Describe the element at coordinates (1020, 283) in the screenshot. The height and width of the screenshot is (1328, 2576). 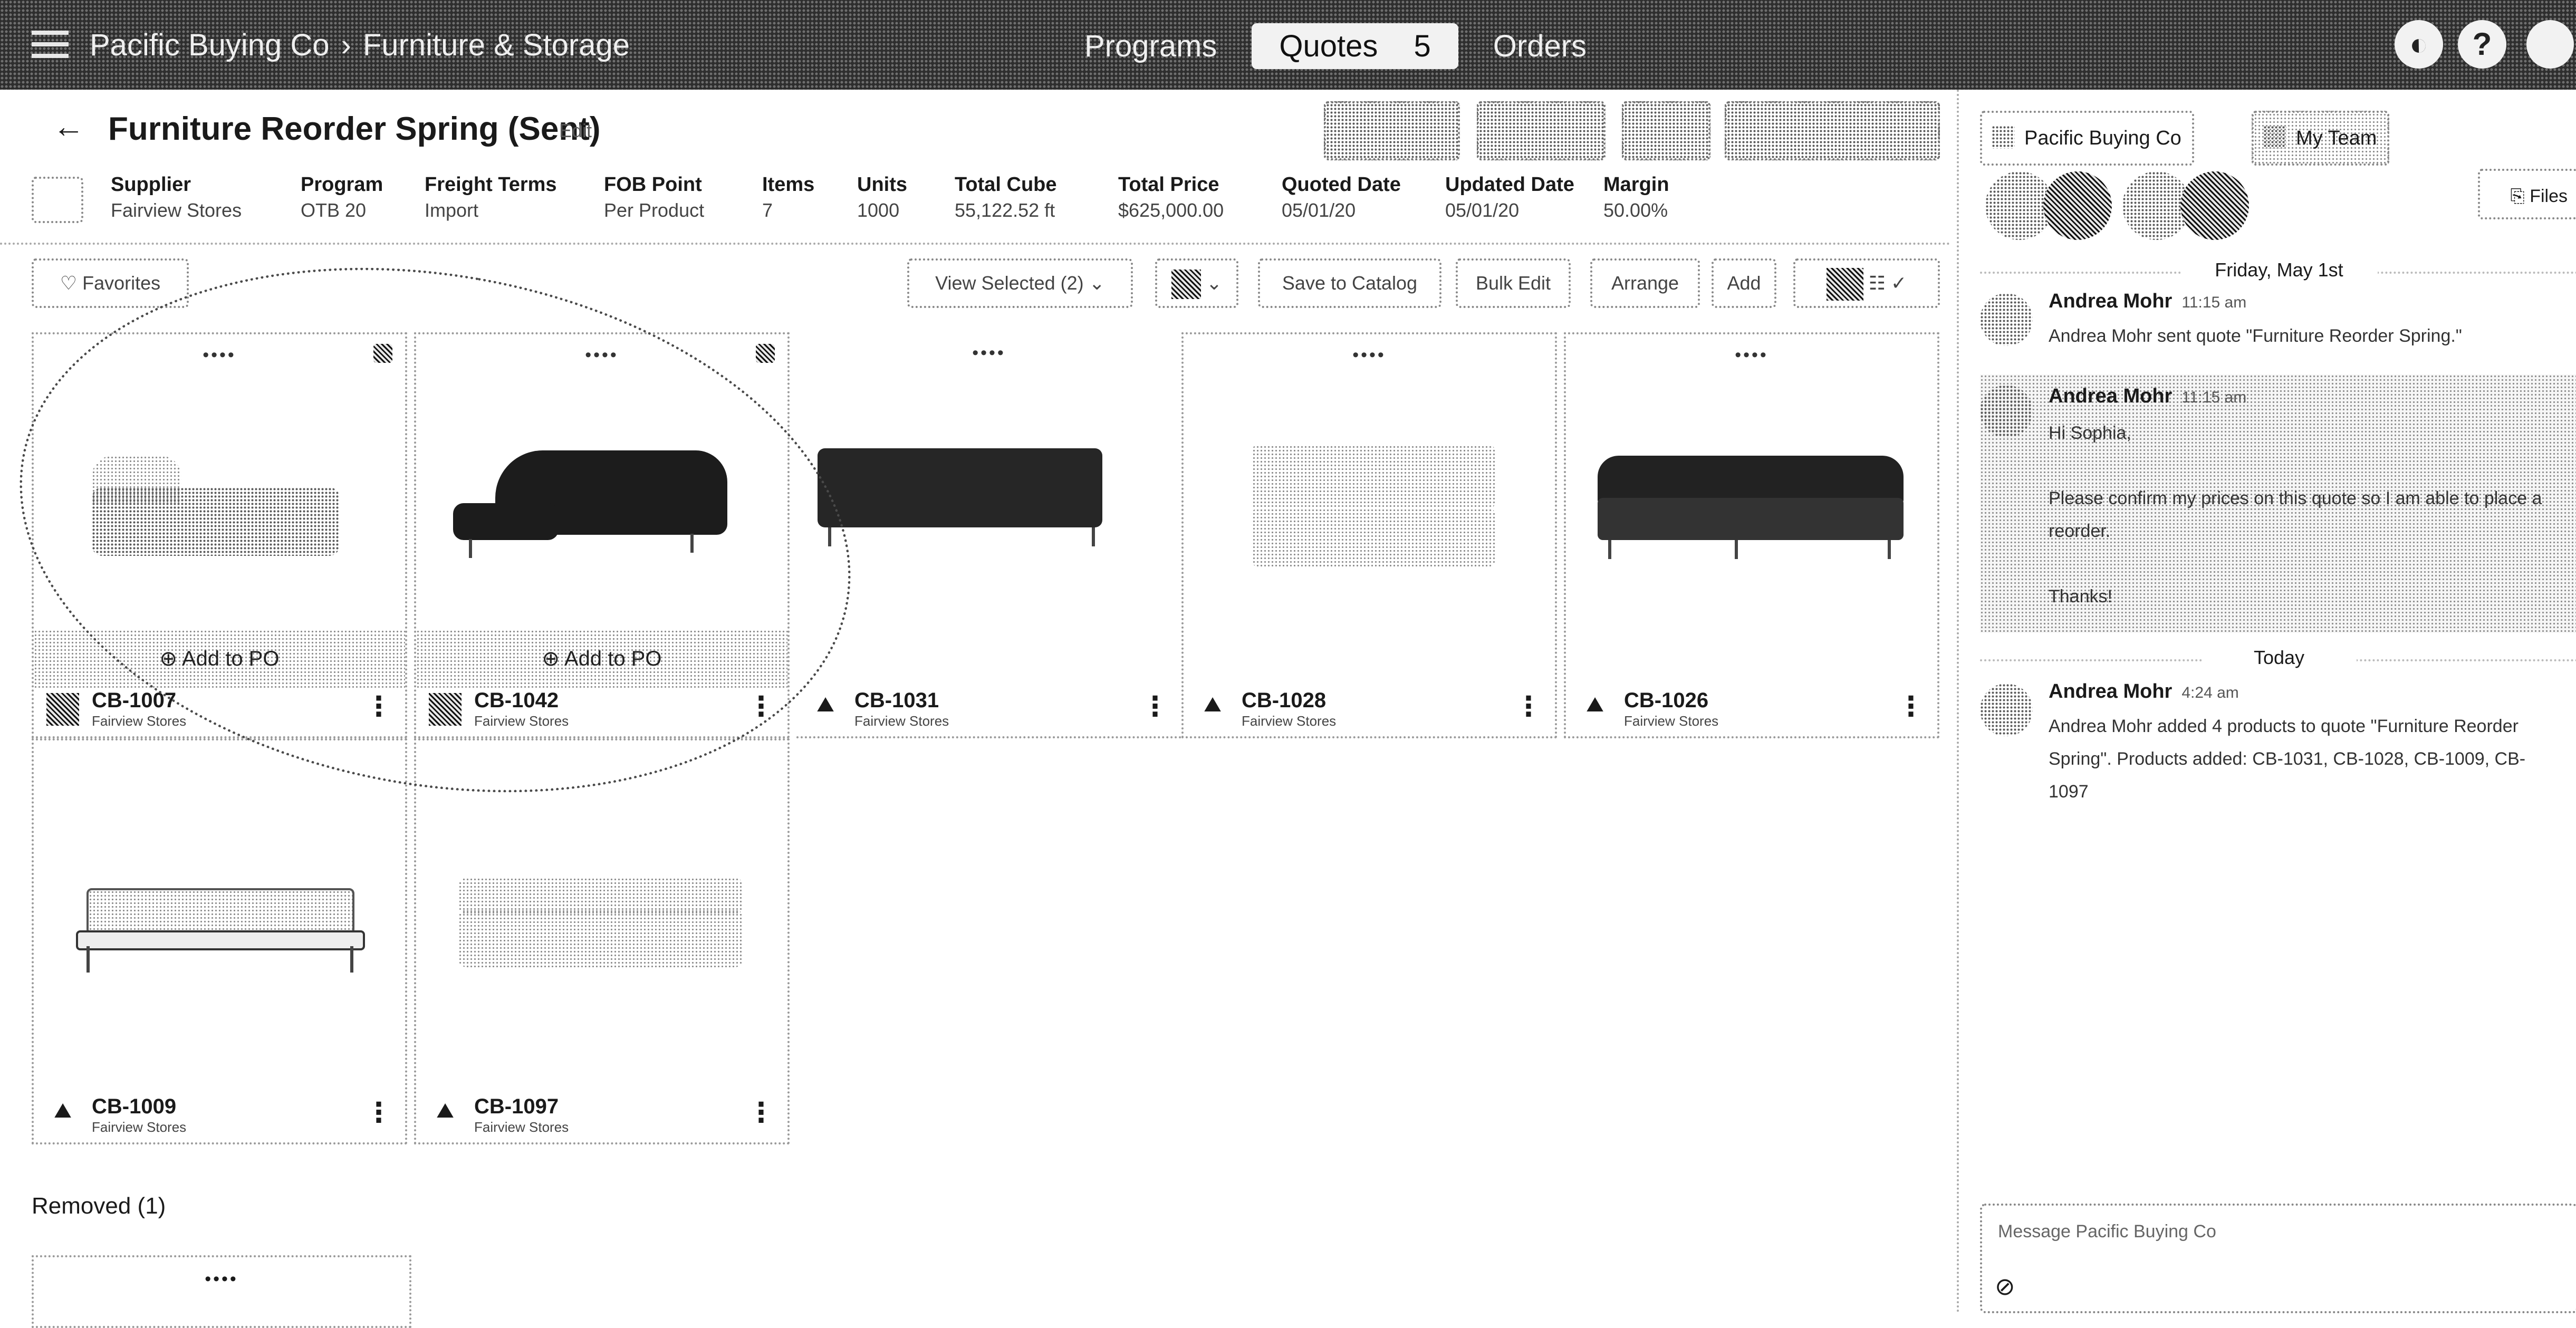
I see `view-selected-dropdown: View Selected (2) ⌄` at that location.